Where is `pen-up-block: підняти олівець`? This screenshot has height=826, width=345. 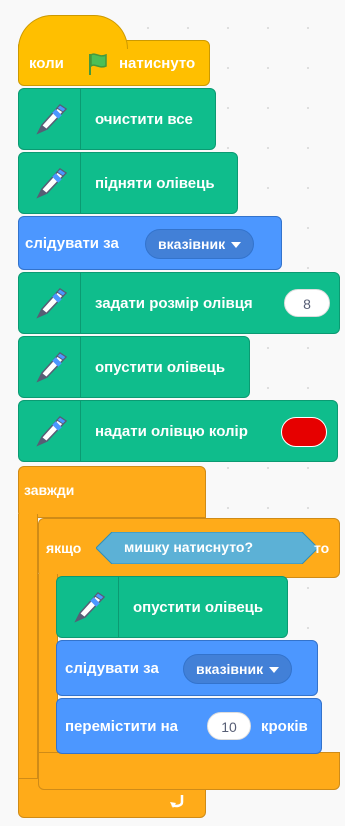 pen-up-block: підняти олівець is located at coordinates (128, 183).